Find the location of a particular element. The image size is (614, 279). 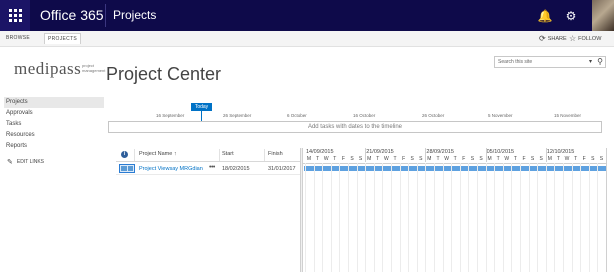

search-scope-dropdown-icon: ▾ is located at coordinates (590, 61).